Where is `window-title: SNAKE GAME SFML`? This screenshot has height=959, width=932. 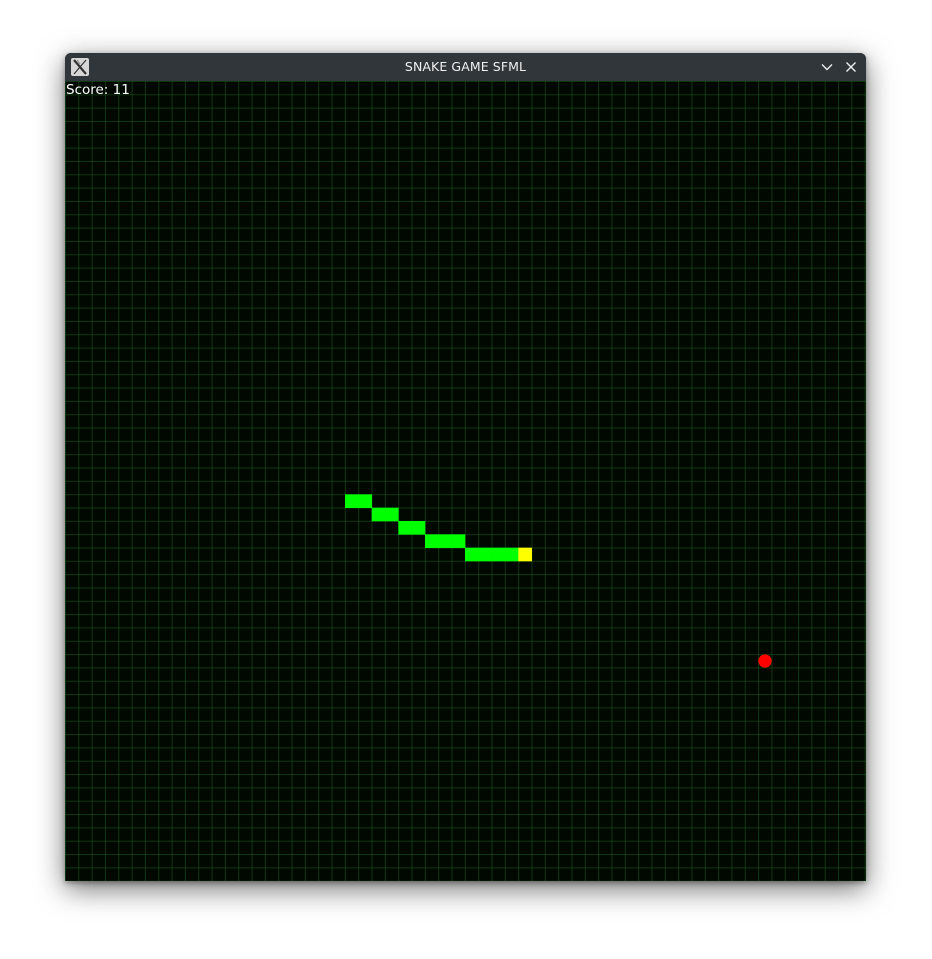 window-title: SNAKE GAME SFML is located at coordinates (465, 66).